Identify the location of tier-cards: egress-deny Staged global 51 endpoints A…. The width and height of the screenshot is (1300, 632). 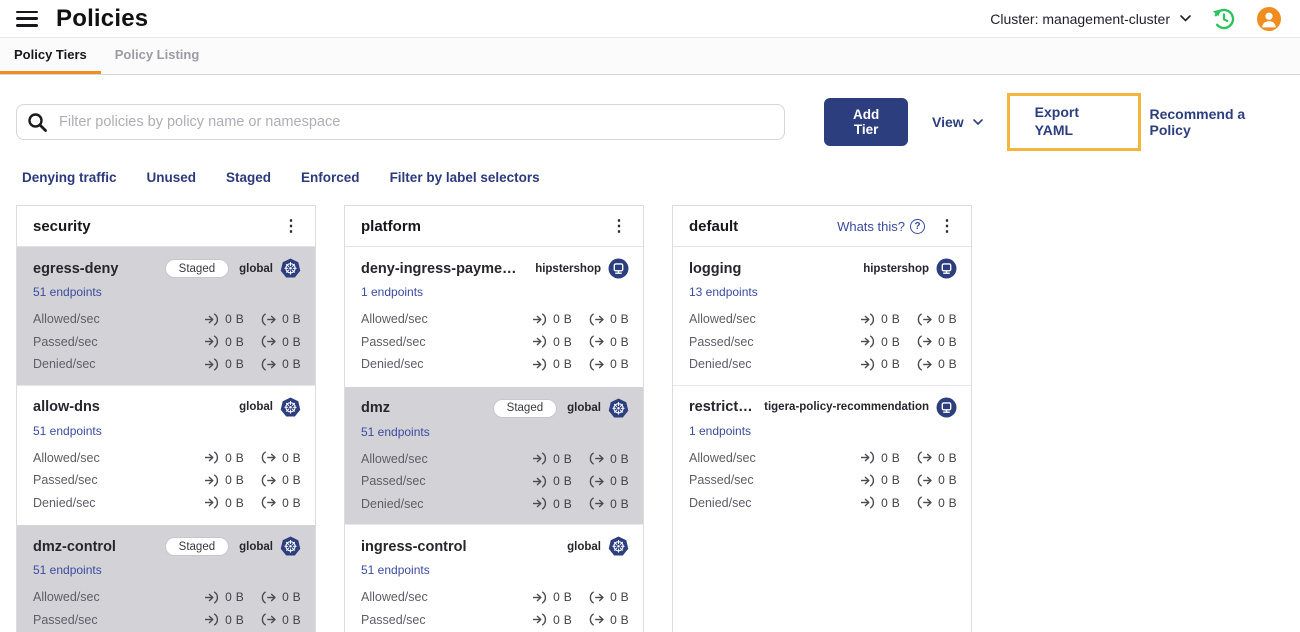
(166, 439).